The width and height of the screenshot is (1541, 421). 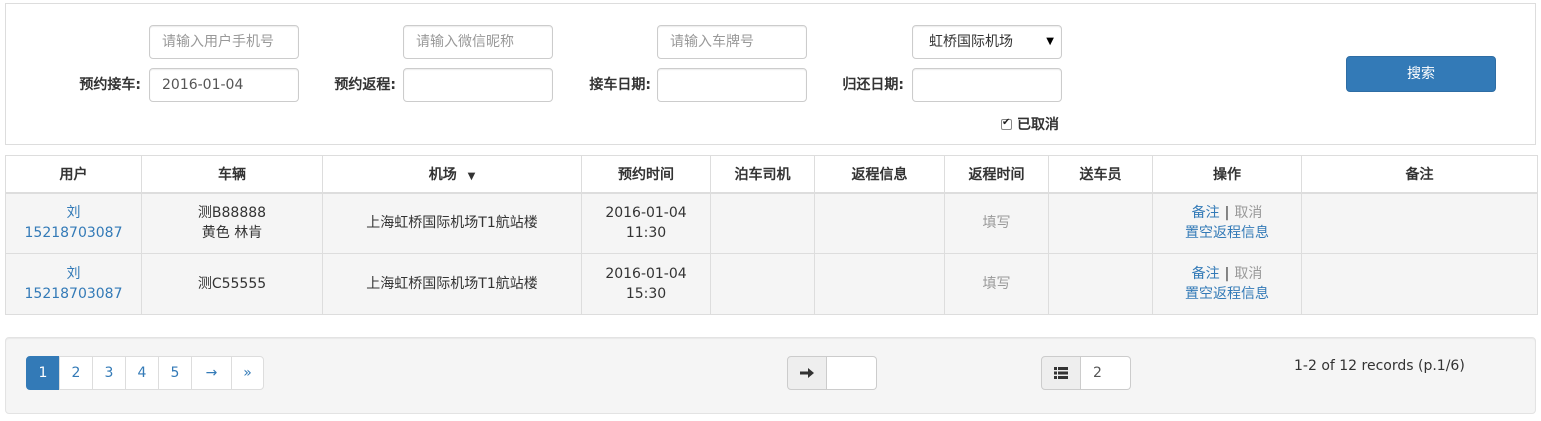 I want to click on list-icon, so click(x=1061, y=373).